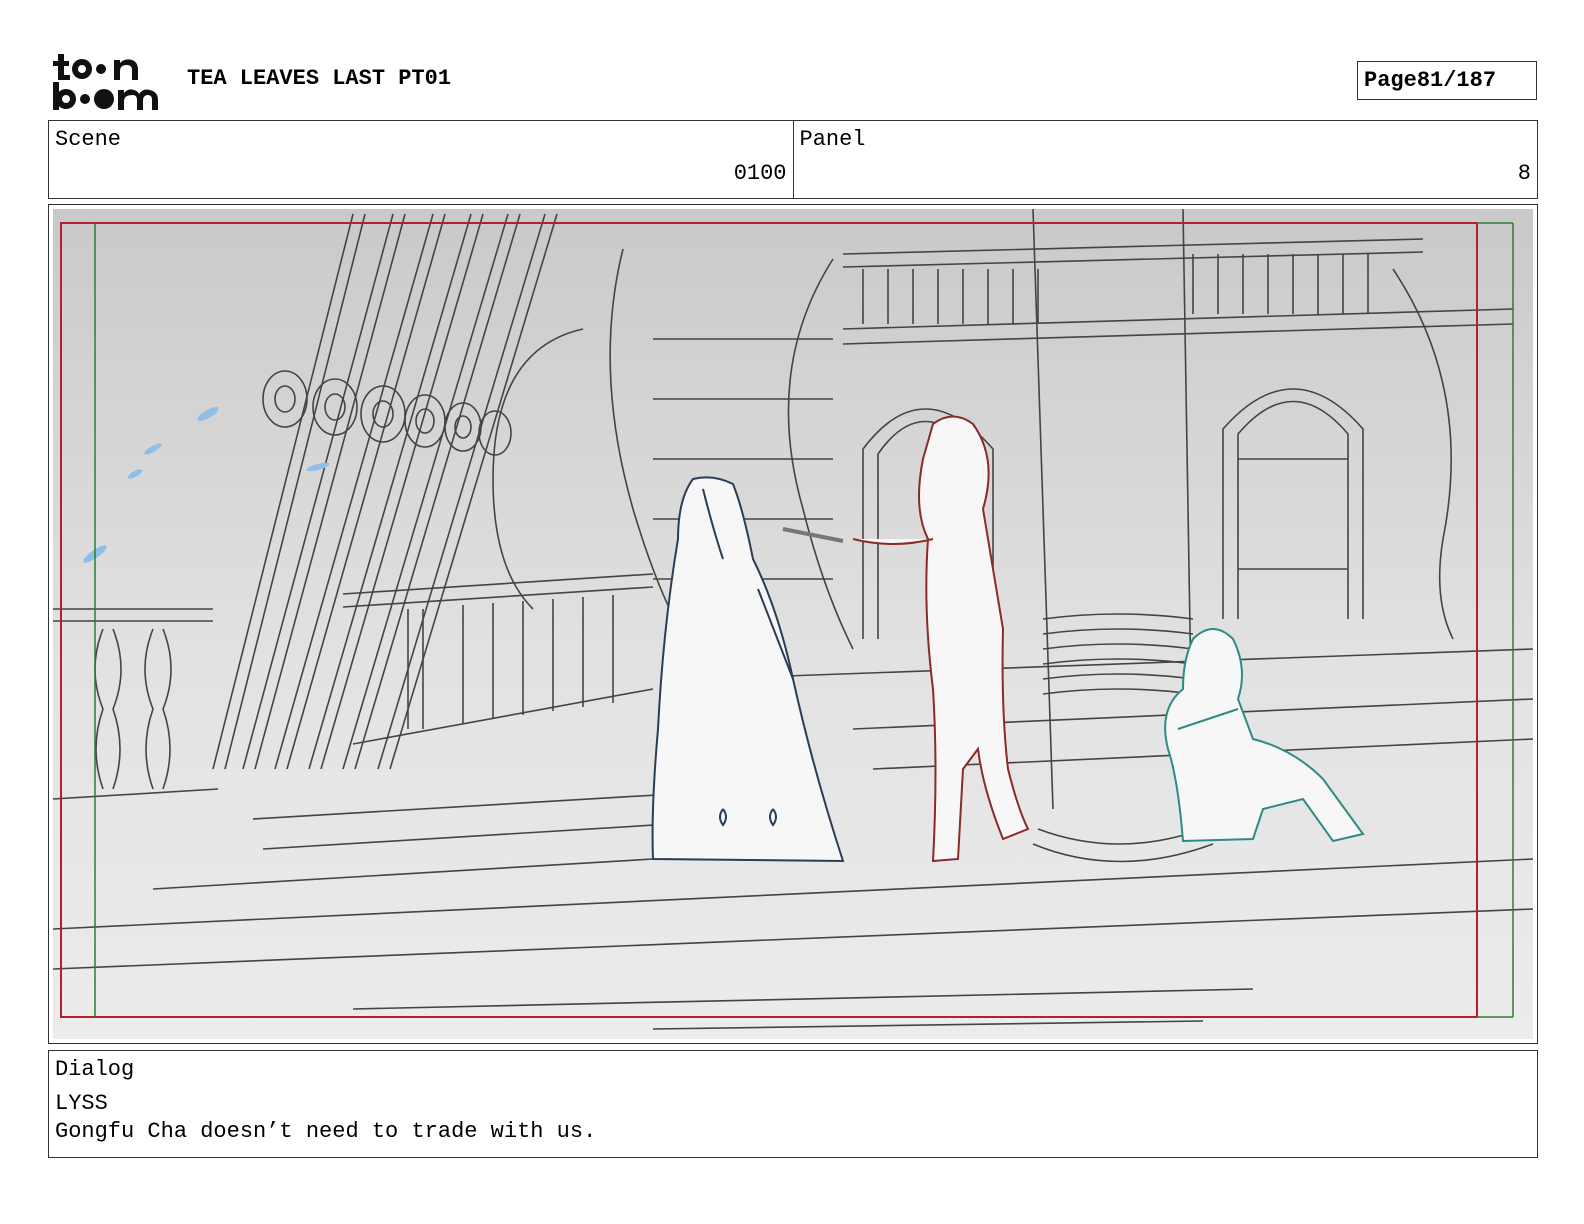  I want to click on page-indicator: Page 81/187, so click(1447, 80).